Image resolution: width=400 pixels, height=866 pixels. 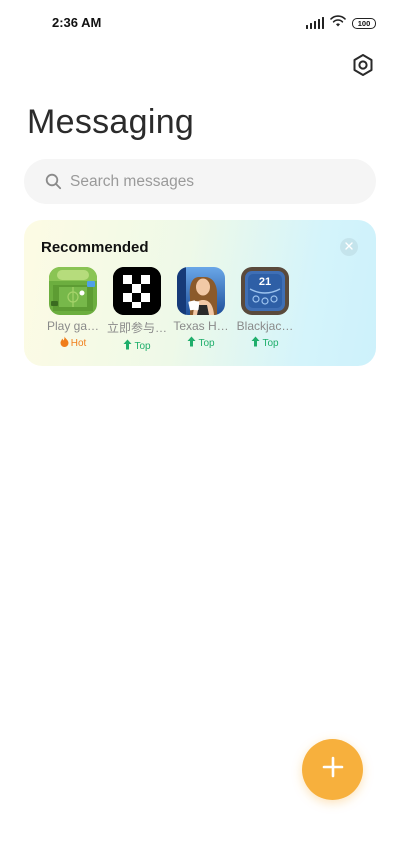 I want to click on flame-icon, so click(x=64, y=343).